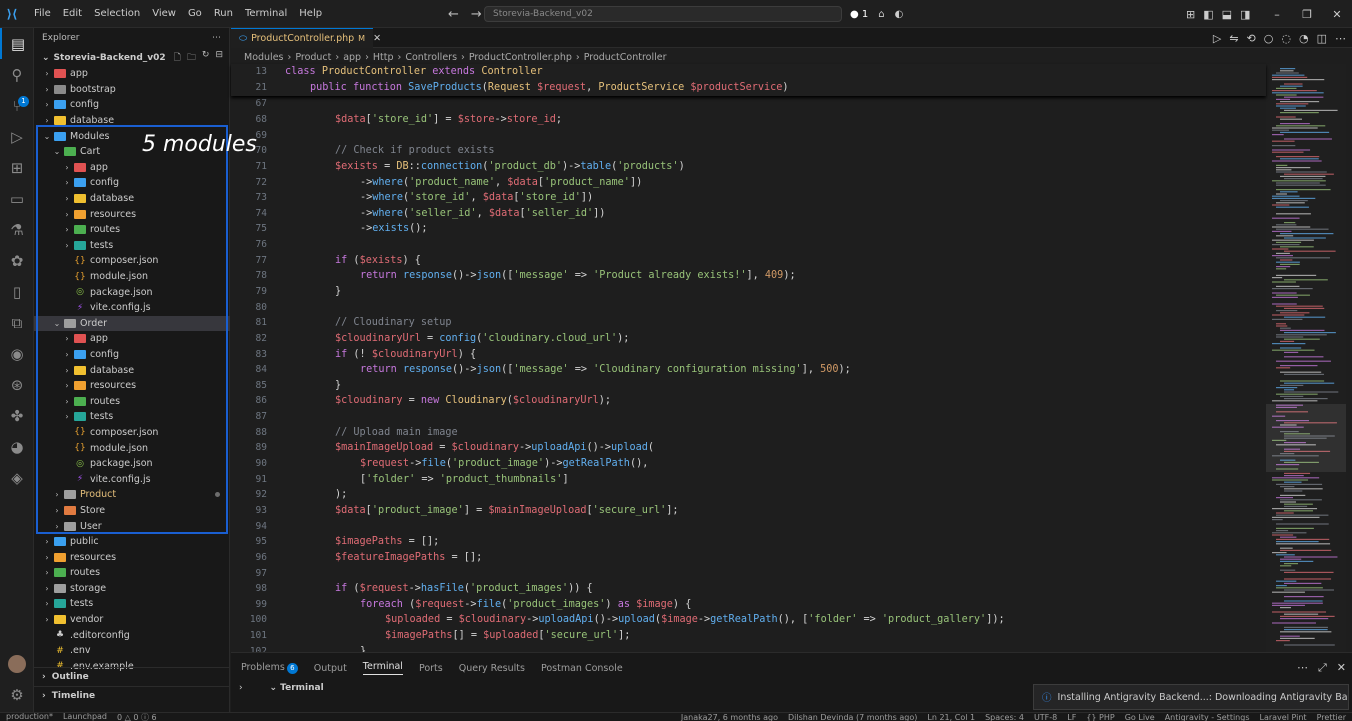 The width and height of the screenshot is (1352, 721). Describe the element at coordinates (1045, 717) in the screenshot. I see `status-item: UTF-8` at that location.